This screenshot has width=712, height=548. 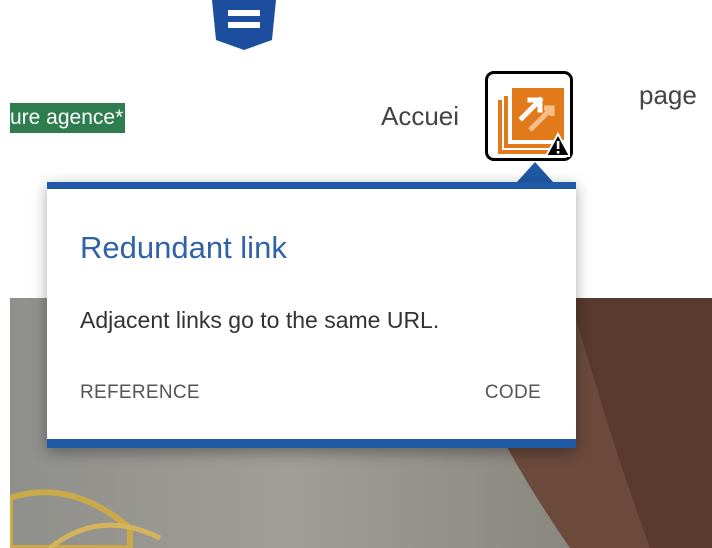 What do you see at coordinates (68, 118) in the screenshot?
I see `highlighted-link-text: ure agence*` at bounding box center [68, 118].